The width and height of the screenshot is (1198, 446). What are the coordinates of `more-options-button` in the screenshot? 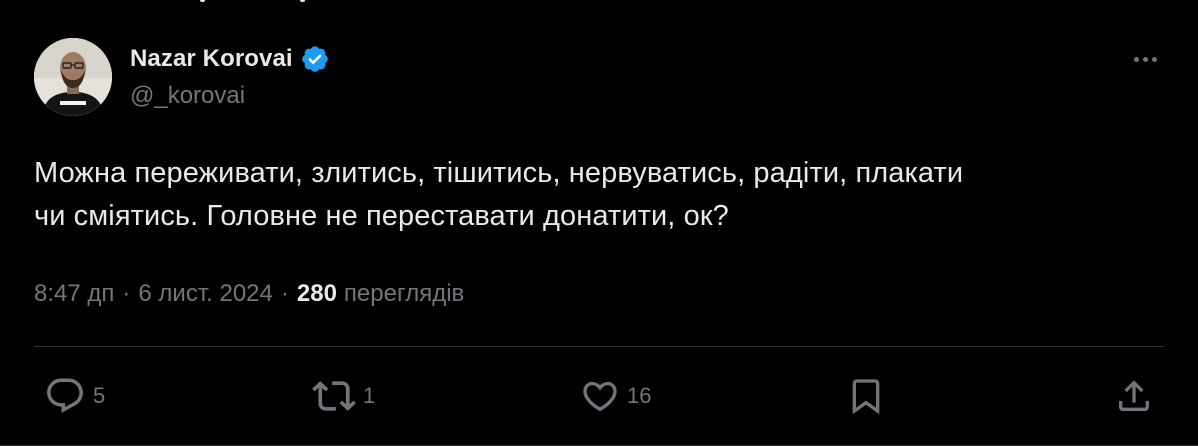 It's located at (1145, 59).